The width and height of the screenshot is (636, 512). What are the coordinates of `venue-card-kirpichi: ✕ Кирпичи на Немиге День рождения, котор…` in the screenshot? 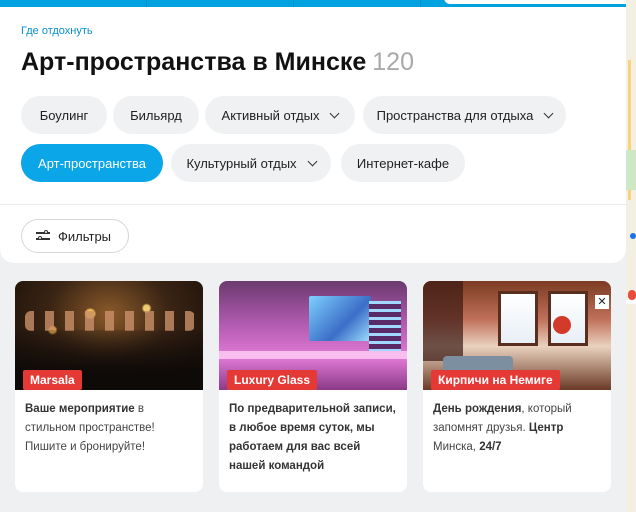 It's located at (517, 386).